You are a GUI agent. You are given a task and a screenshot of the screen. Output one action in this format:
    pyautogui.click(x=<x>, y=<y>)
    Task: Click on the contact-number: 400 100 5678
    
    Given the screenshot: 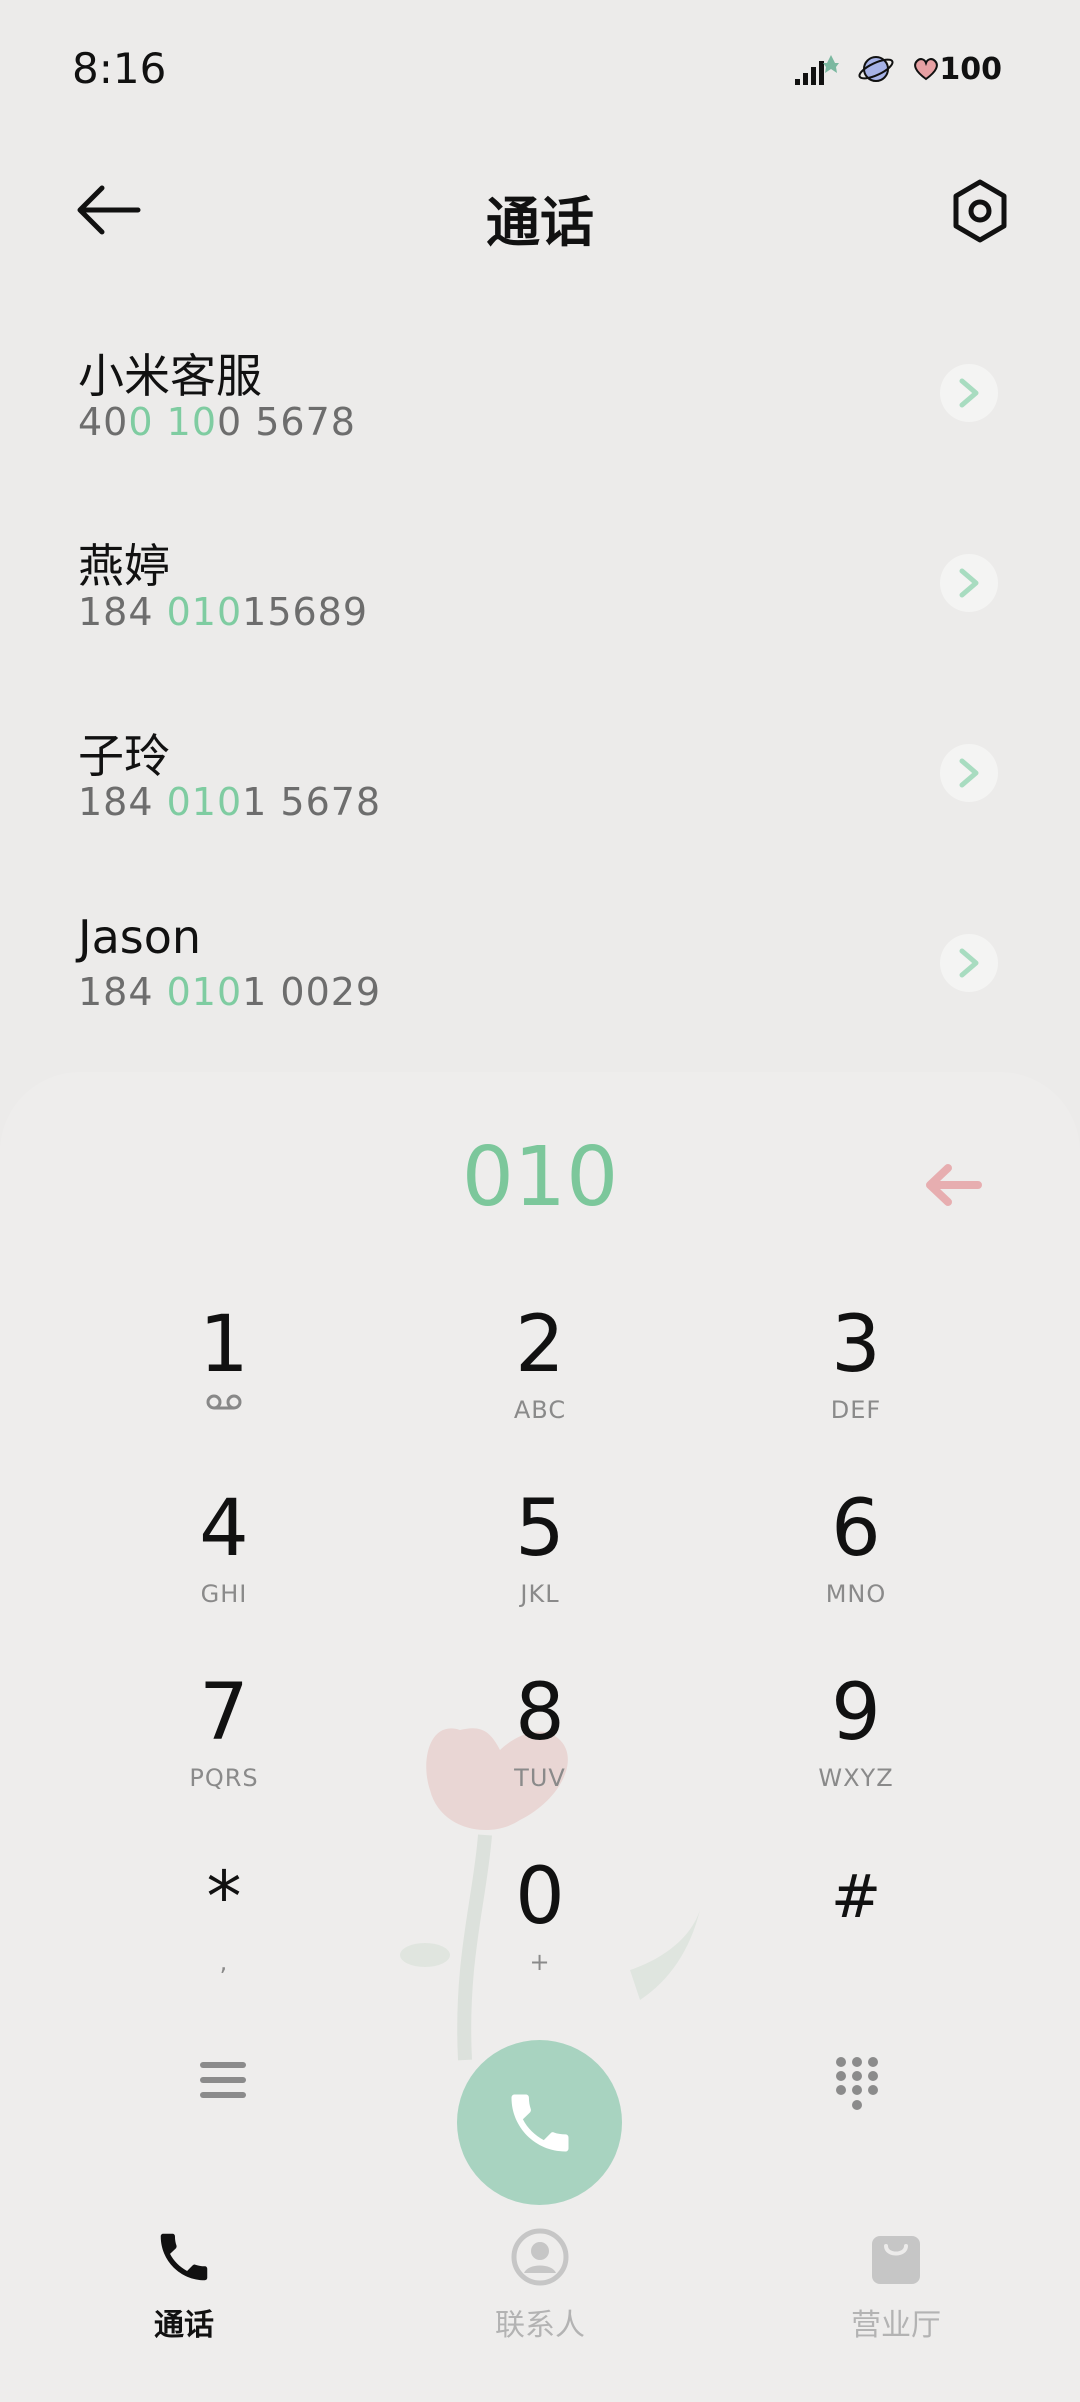 What is the action you would take?
    pyautogui.click(x=217, y=422)
    